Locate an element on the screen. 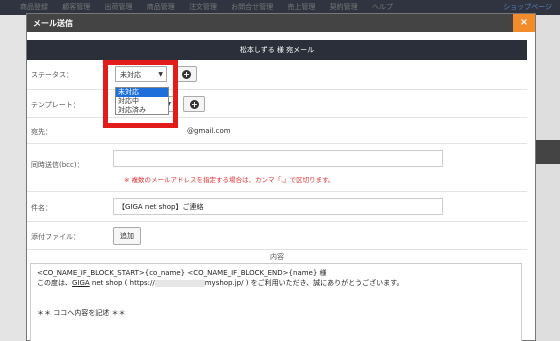 The width and height of the screenshot is (560, 341). content-text: myshop.jp/ ) をご利用いただき、誠にありがとうございます。 is located at coordinates (304, 283).